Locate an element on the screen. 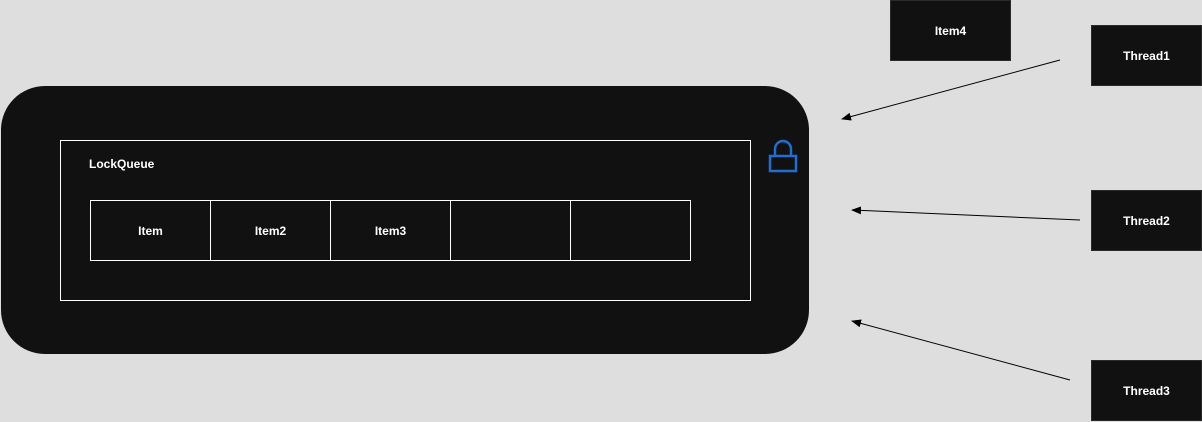 This screenshot has height=422, width=1202. thread-3-arrow is located at coordinates (961, 350).